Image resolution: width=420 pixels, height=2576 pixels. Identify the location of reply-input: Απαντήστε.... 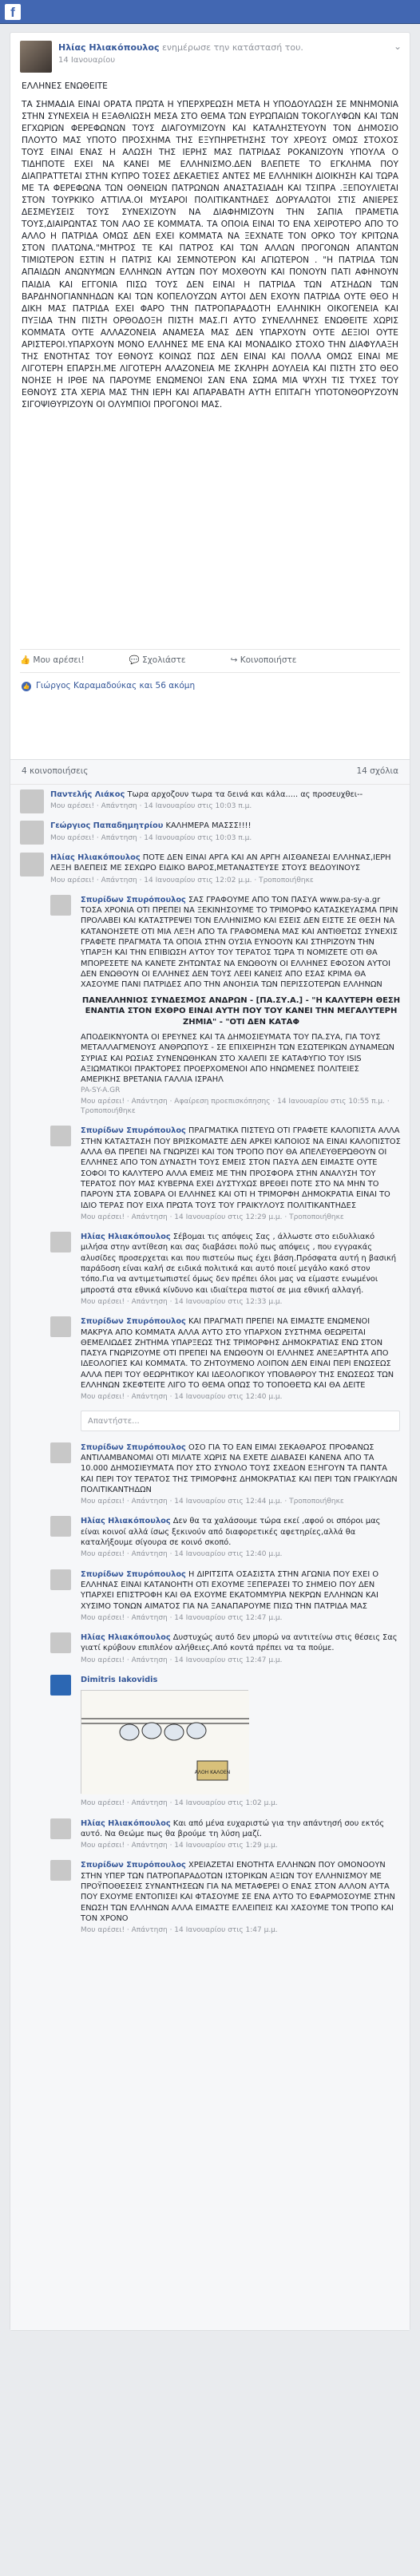
(241, 1421).